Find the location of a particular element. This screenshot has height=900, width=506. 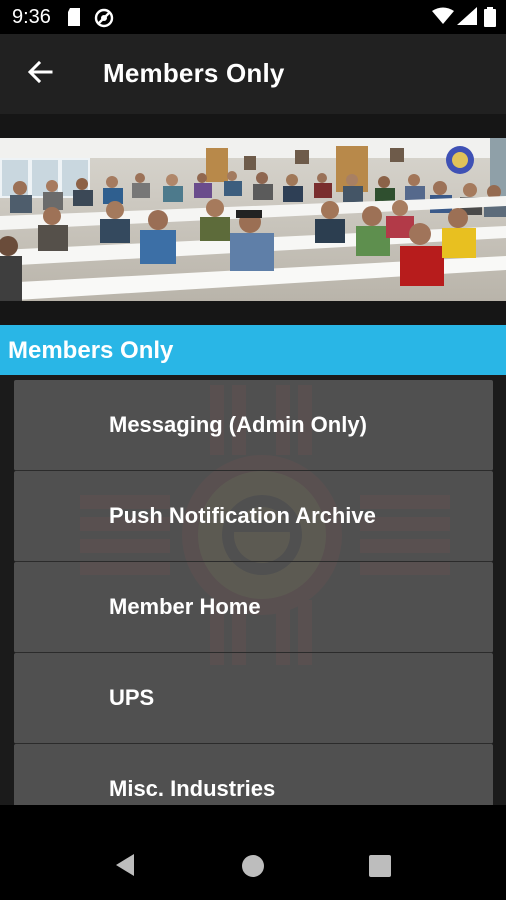

arrow-back-icon is located at coordinates (40, 74).